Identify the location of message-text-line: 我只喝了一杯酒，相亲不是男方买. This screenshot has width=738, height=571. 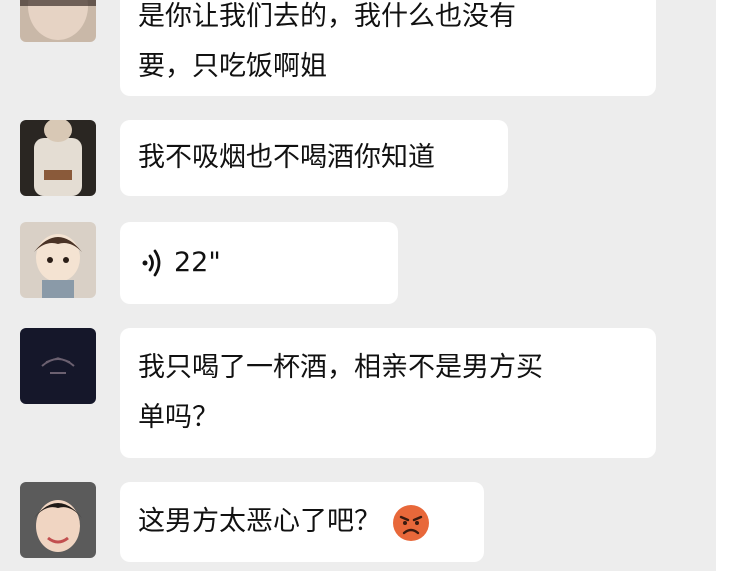
(340, 367).